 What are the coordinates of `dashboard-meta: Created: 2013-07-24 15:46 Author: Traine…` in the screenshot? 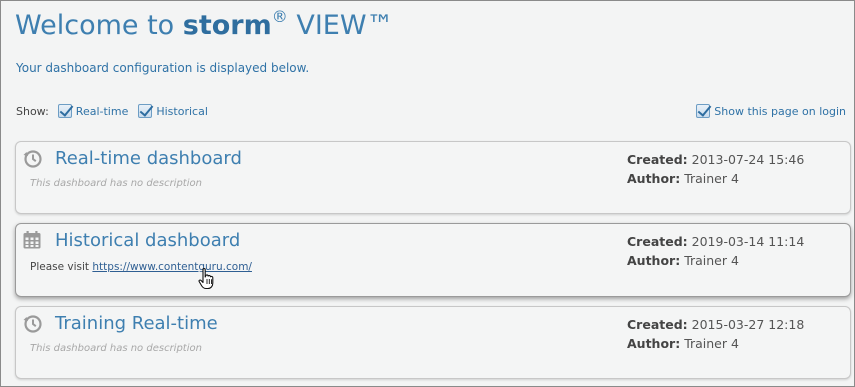 It's located at (716, 169).